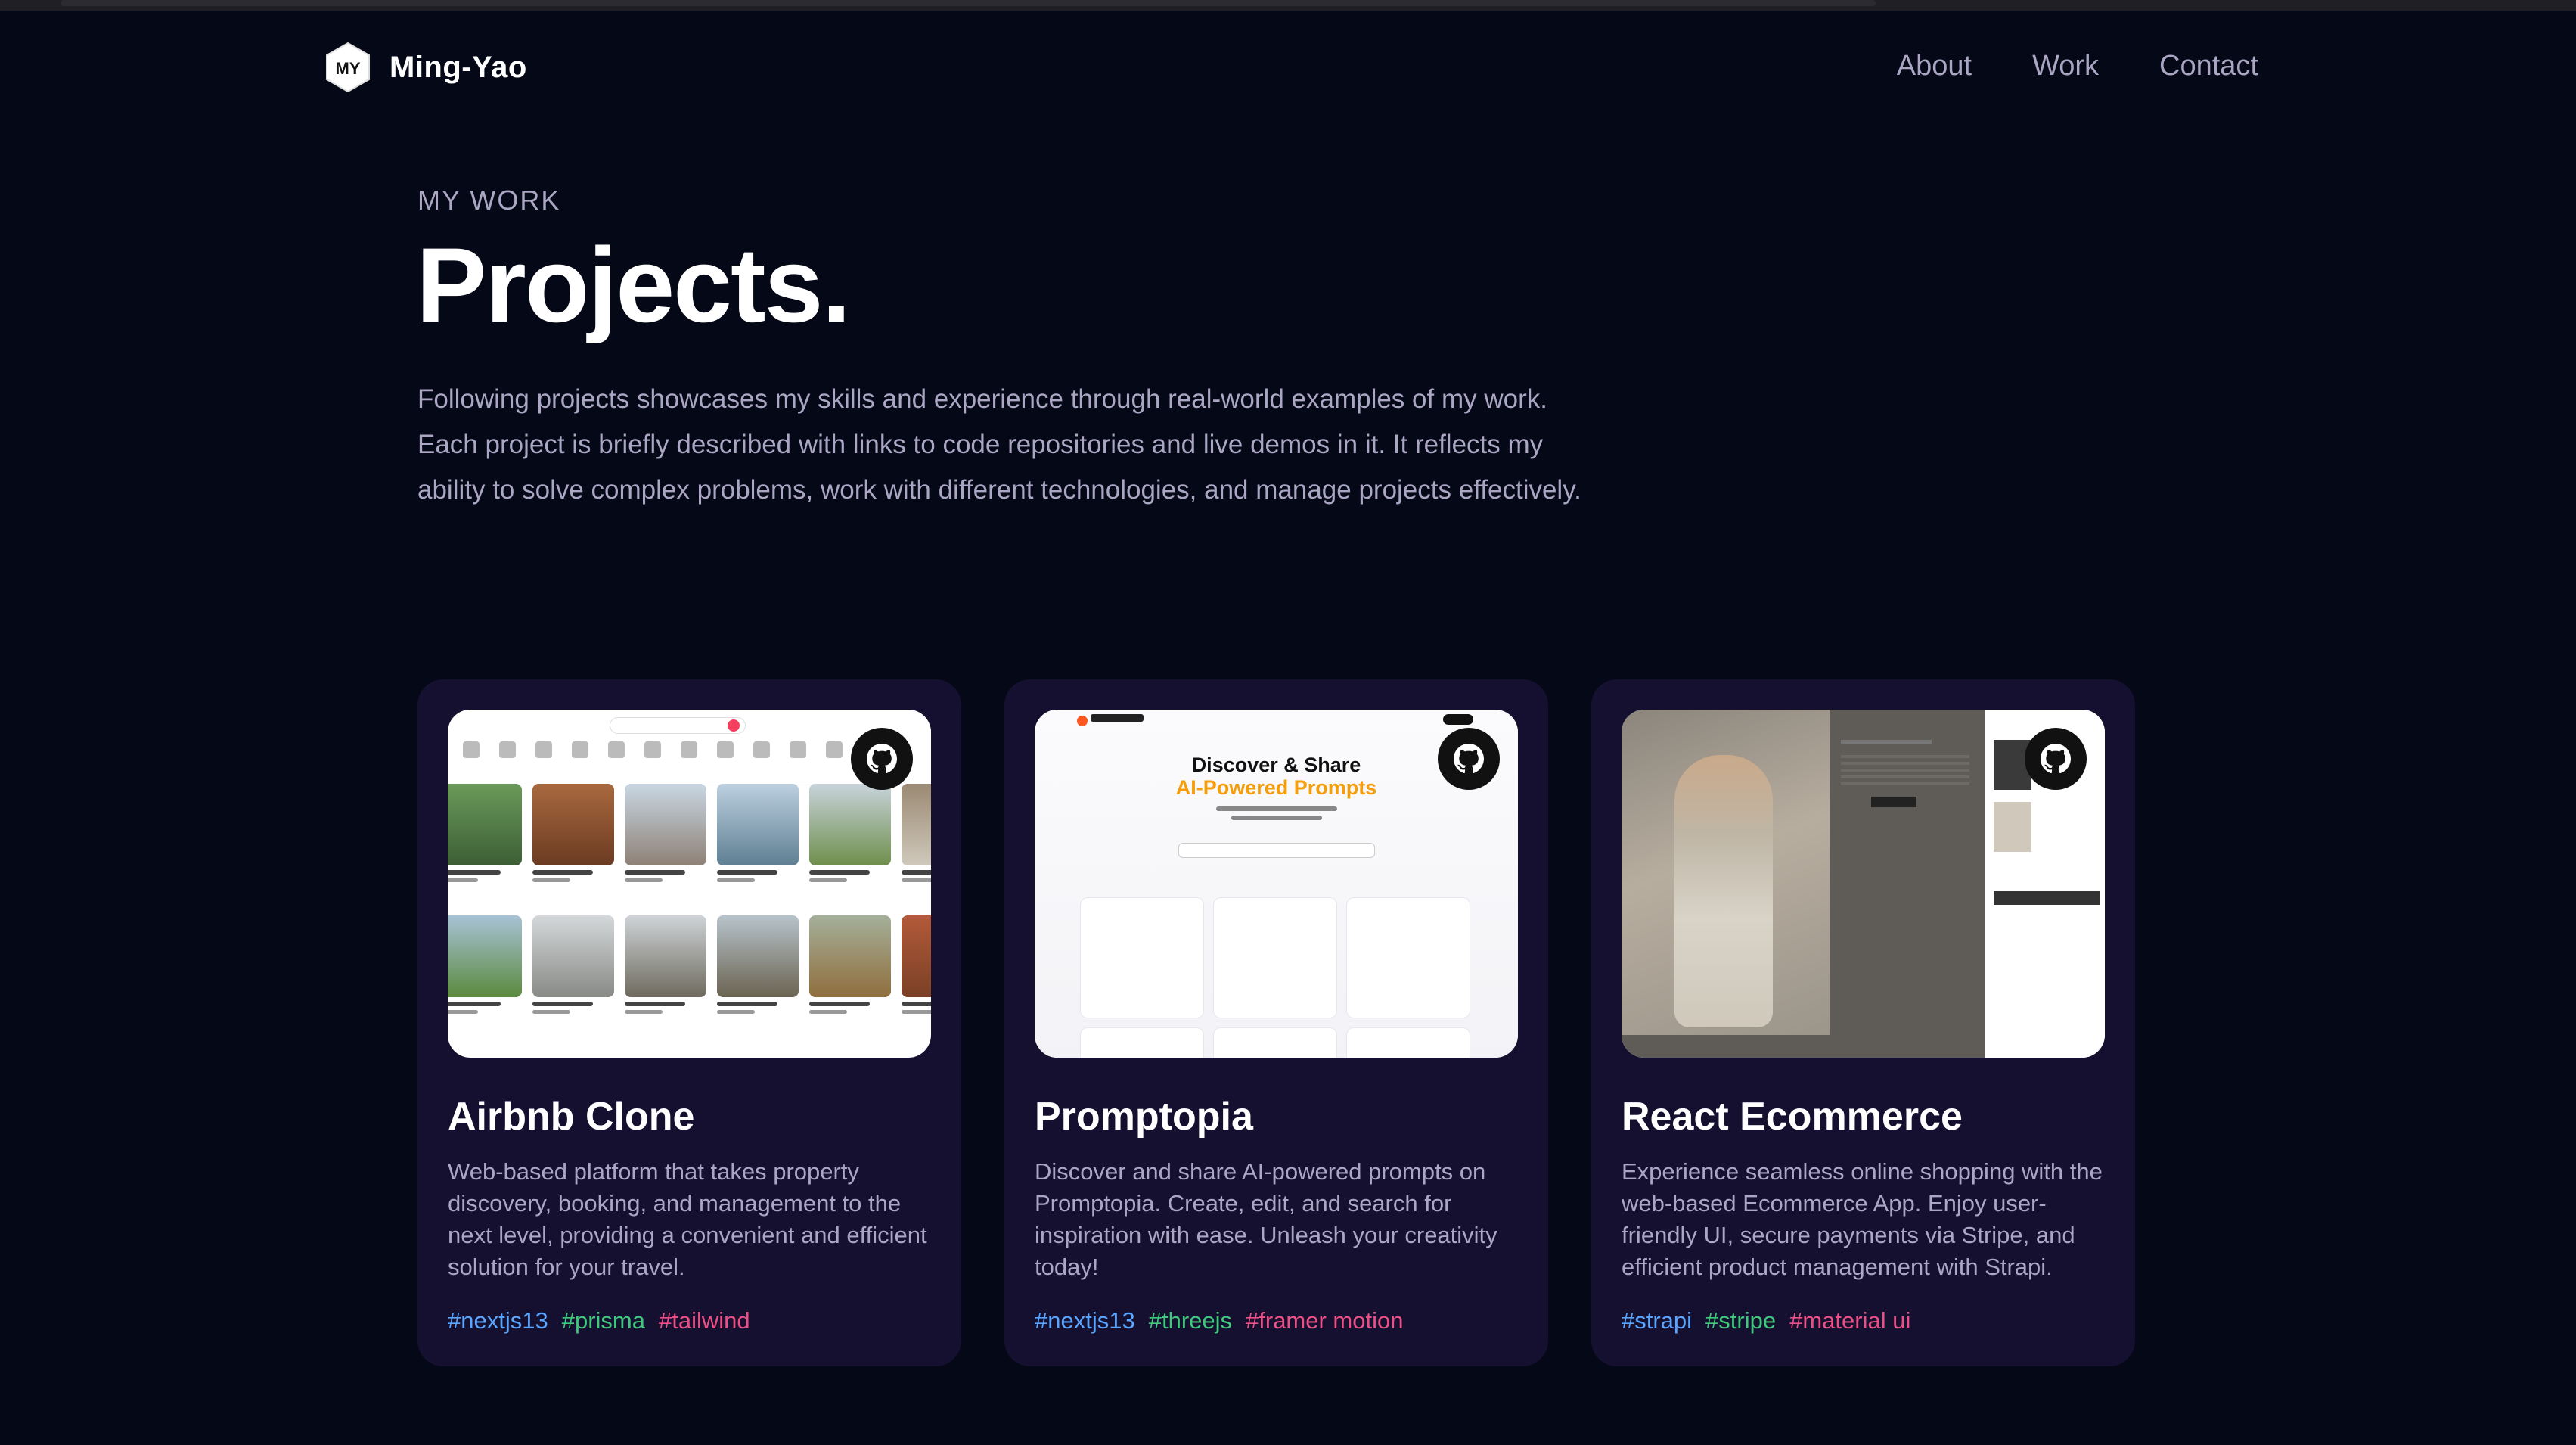 The height and width of the screenshot is (1445, 2576). I want to click on section-subtitle: MY WORK, so click(489, 200).